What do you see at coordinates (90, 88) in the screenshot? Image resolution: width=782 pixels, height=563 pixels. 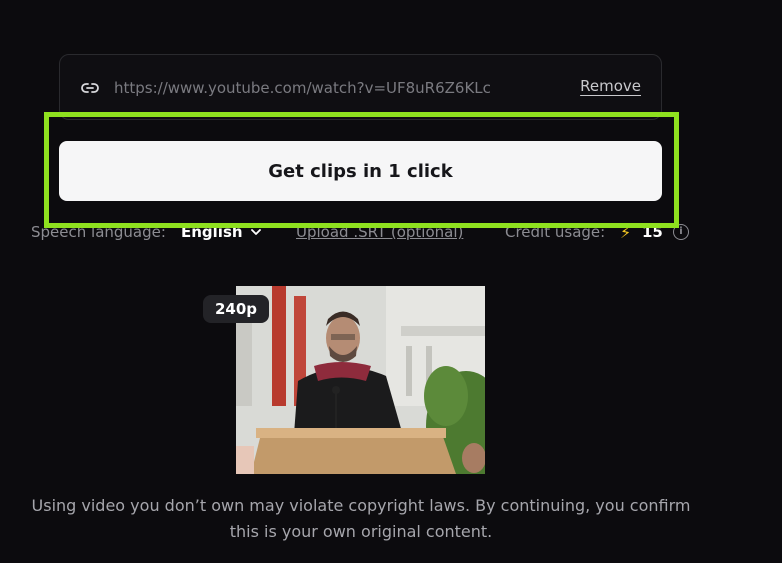 I see `link-icon` at bounding box center [90, 88].